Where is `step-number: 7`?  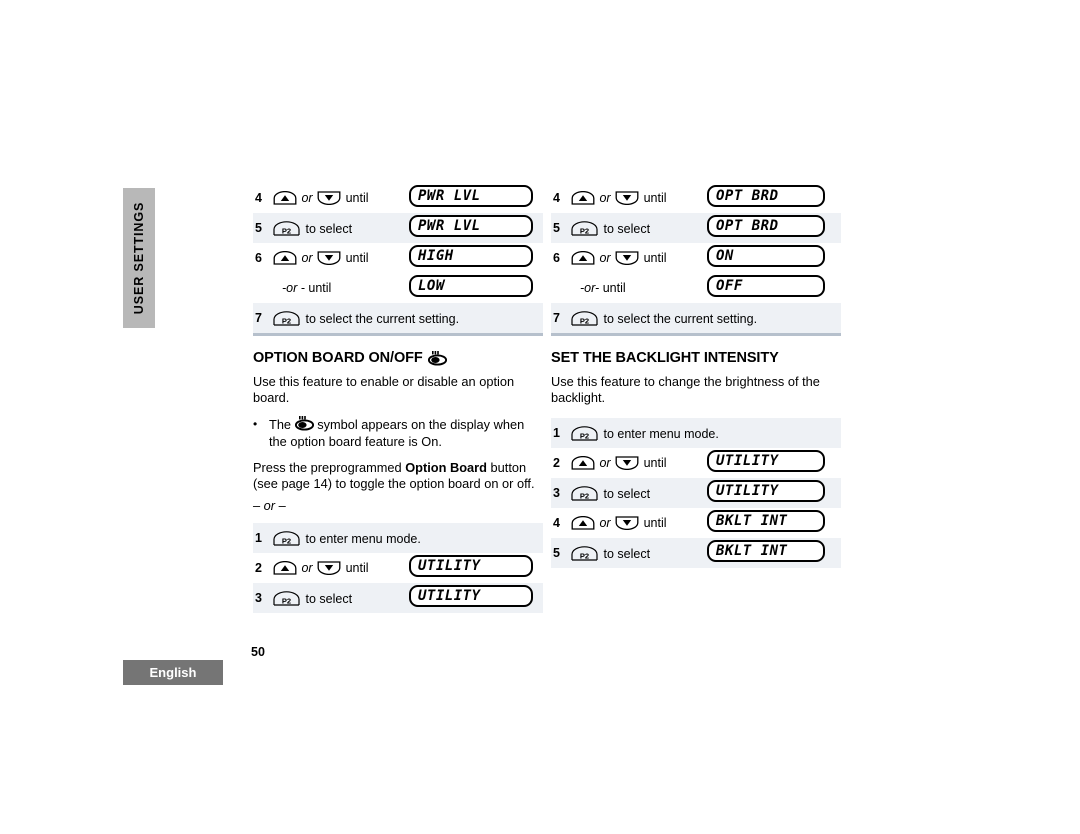 step-number: 7 is located at coordinates (556, 318).